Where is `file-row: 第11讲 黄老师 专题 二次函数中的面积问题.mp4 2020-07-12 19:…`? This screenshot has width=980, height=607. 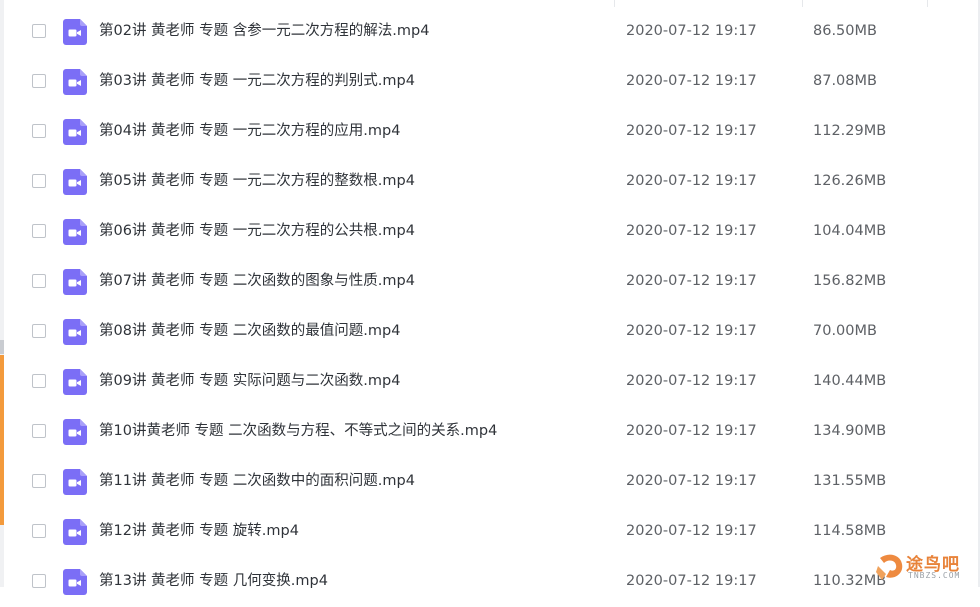
file-row: 第11讲 黄老师 专题 二次函数中的面积问题.mp4 2020-07-12 19:… is located at coordinates (490, 482).